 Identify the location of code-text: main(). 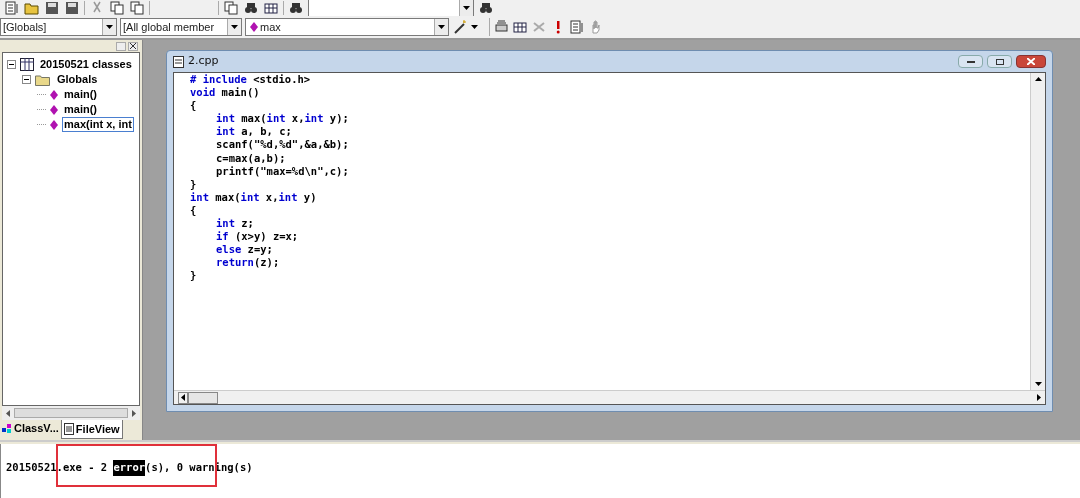
(240, 93).